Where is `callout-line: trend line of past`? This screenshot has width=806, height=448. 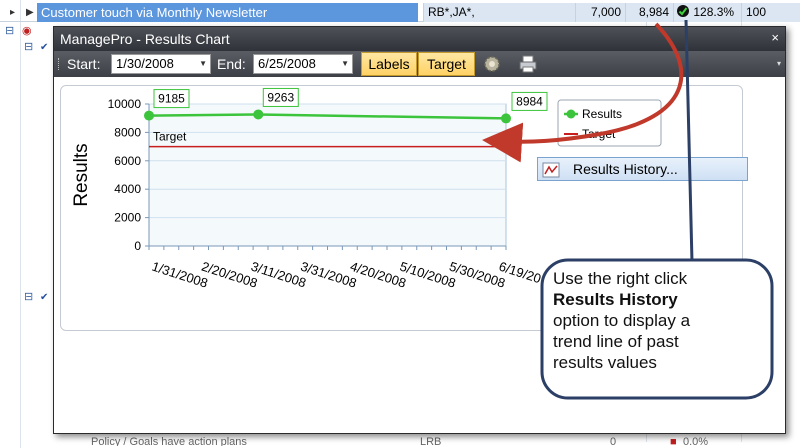
callout-line: trend line of past is located at coordinates (616, 341).